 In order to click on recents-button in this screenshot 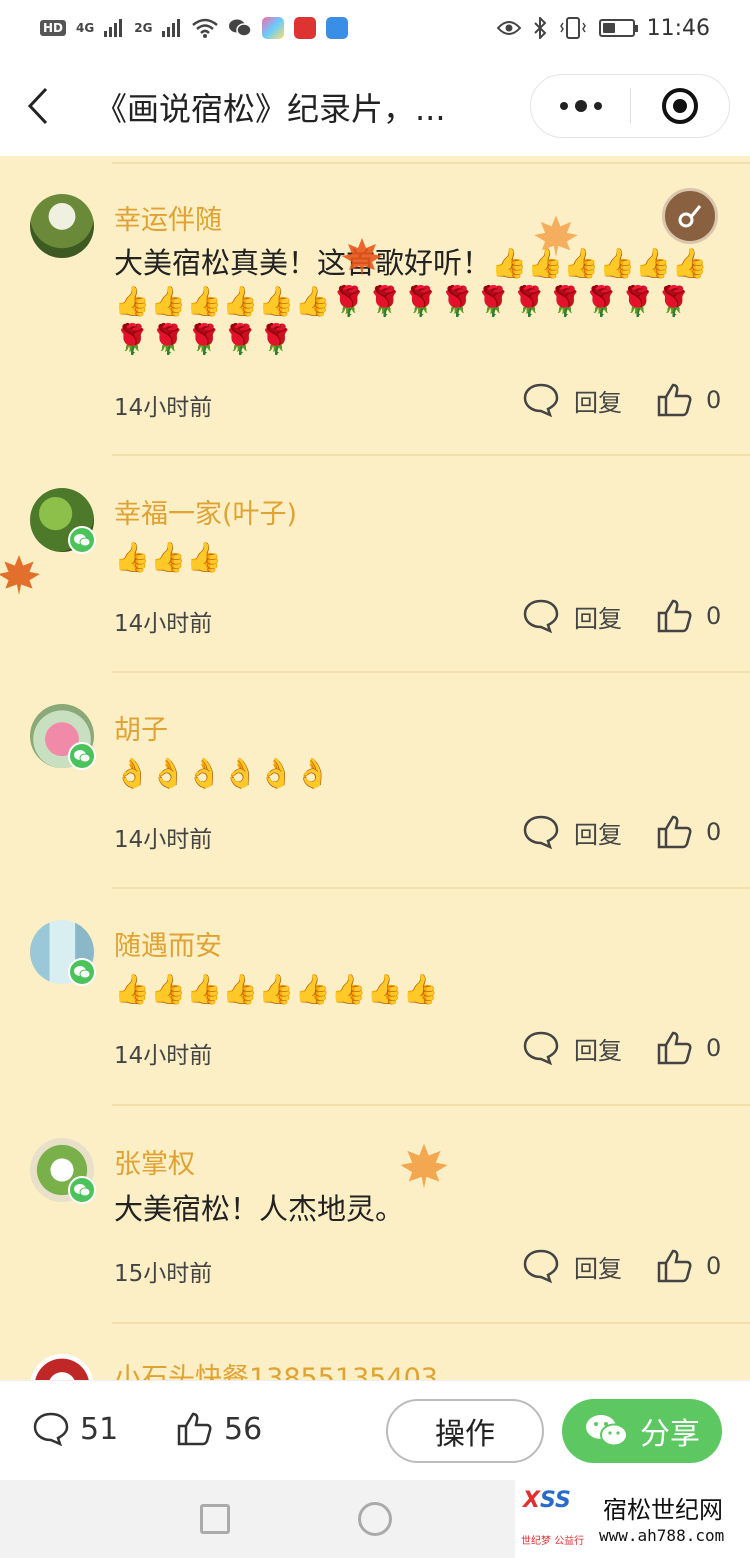, I will do `click(215, 1519)`.